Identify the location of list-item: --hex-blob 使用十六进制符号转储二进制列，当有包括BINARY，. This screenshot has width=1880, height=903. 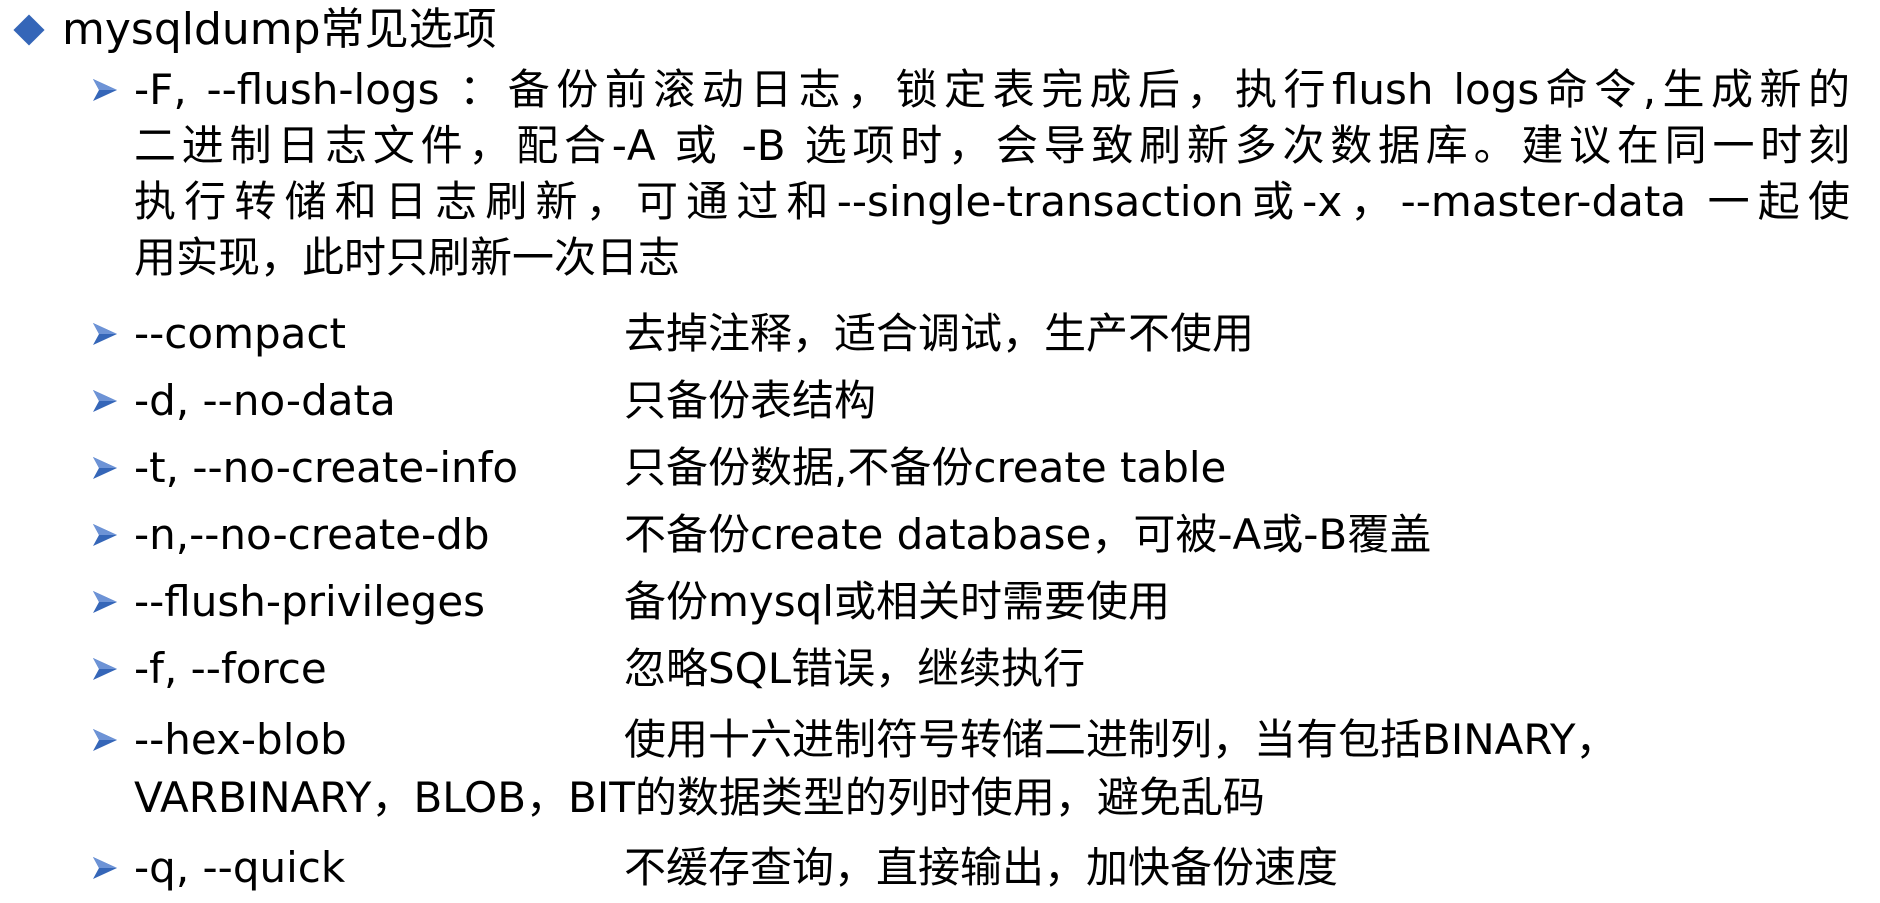
(970, 740).